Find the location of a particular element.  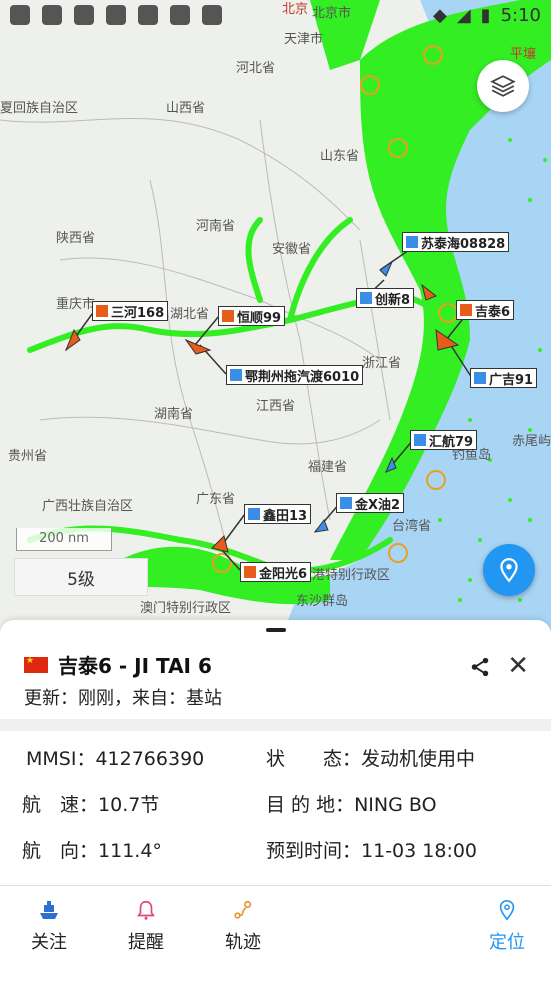

bottom-tab-bar: 关注 提醒 轨迹 定位 is located at coordinates (275, 933).